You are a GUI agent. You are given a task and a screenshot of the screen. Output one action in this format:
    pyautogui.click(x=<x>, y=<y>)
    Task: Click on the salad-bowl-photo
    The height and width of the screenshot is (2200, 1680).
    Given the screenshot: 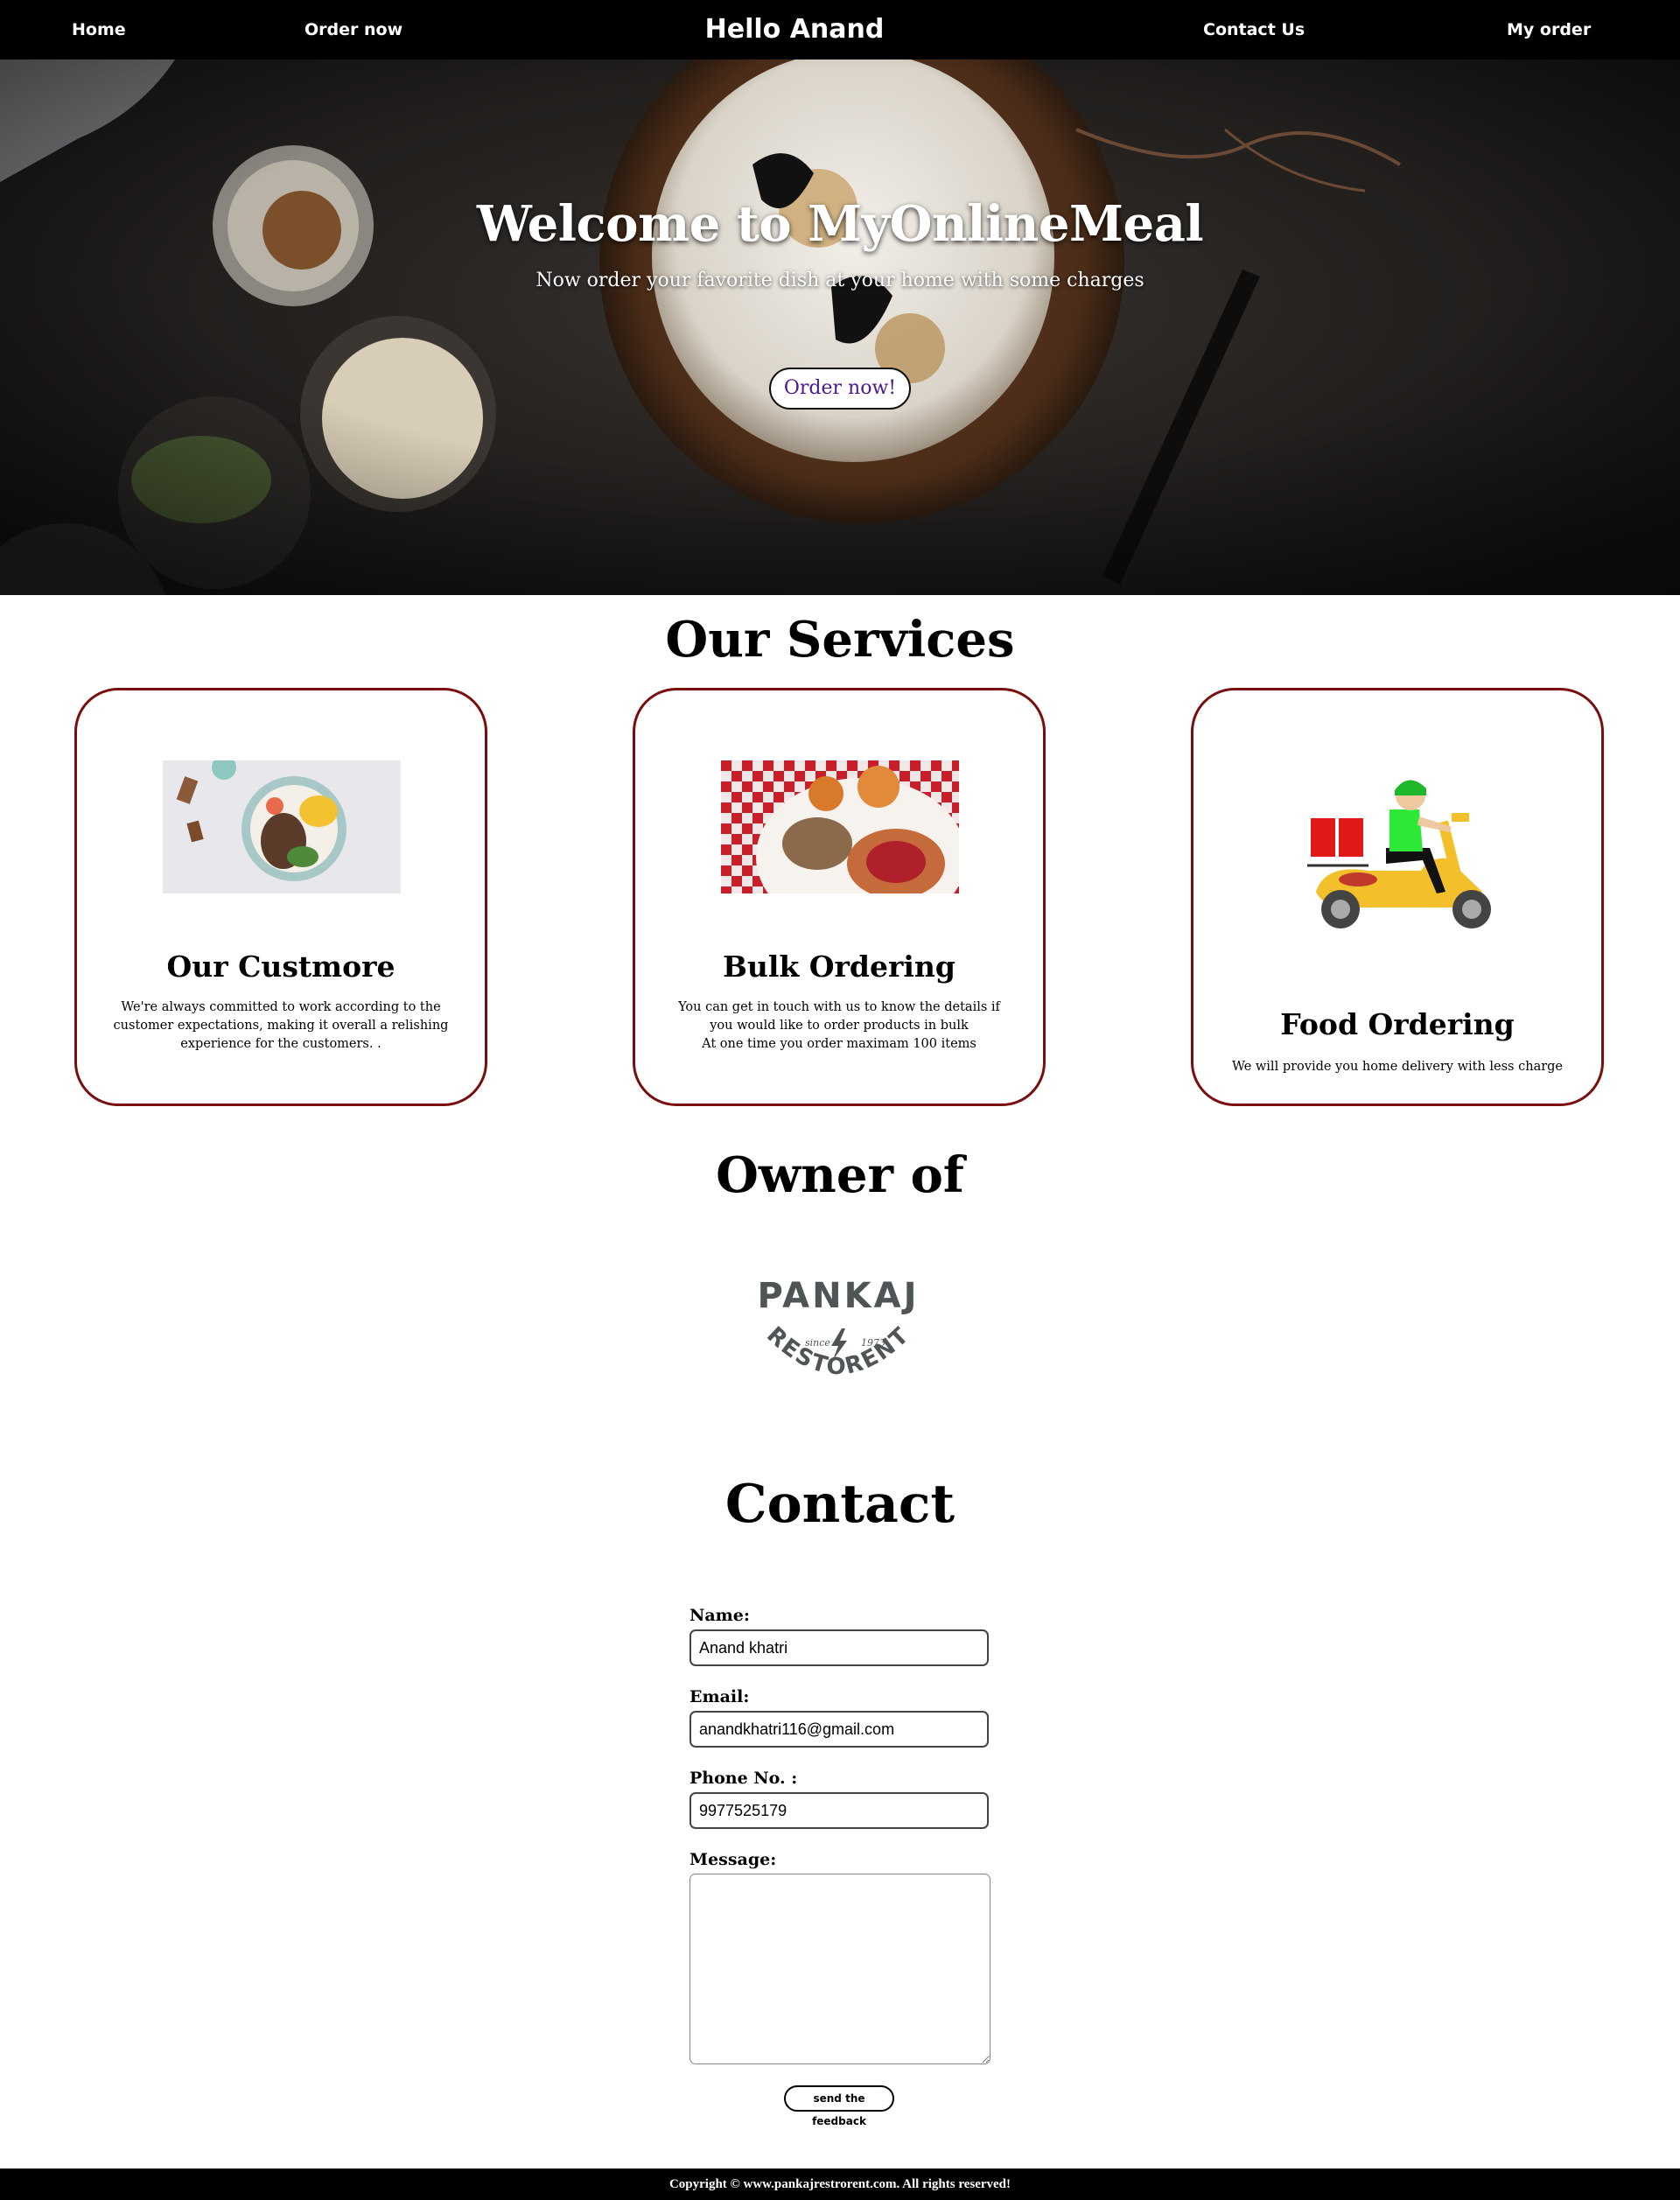 What is the action you would take?
    pyautogui.click(x=282, y=826)
    